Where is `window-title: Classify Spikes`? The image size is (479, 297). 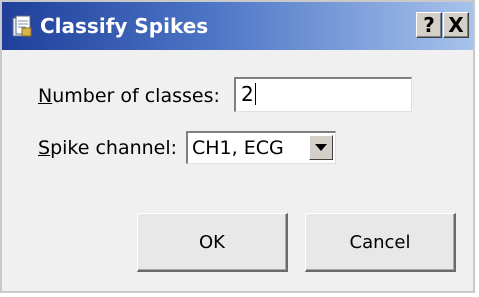
window-title: Classify Spikes is located at coordinates (124, 26).